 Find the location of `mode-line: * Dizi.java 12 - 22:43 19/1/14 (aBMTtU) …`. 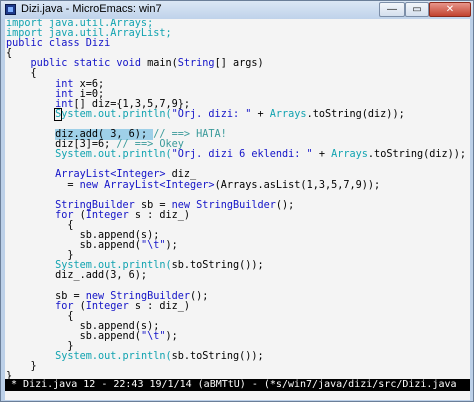

mode-line: * Dizi.java 12 - 22:43 19/1/14 (aBMTtU) … is located at coordinates (237, 385).